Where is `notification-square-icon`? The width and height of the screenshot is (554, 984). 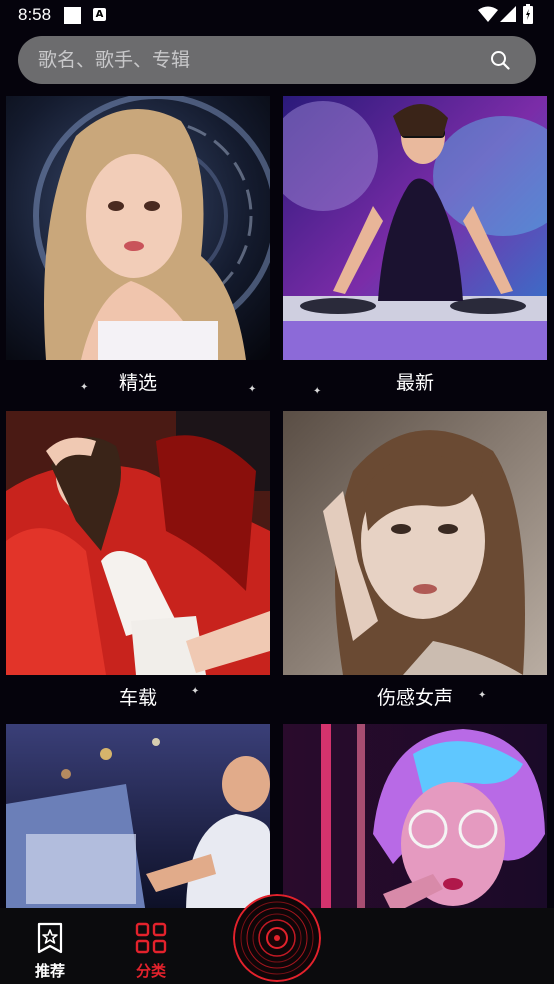 notification-square-icon is located at coordinates (72, 15).